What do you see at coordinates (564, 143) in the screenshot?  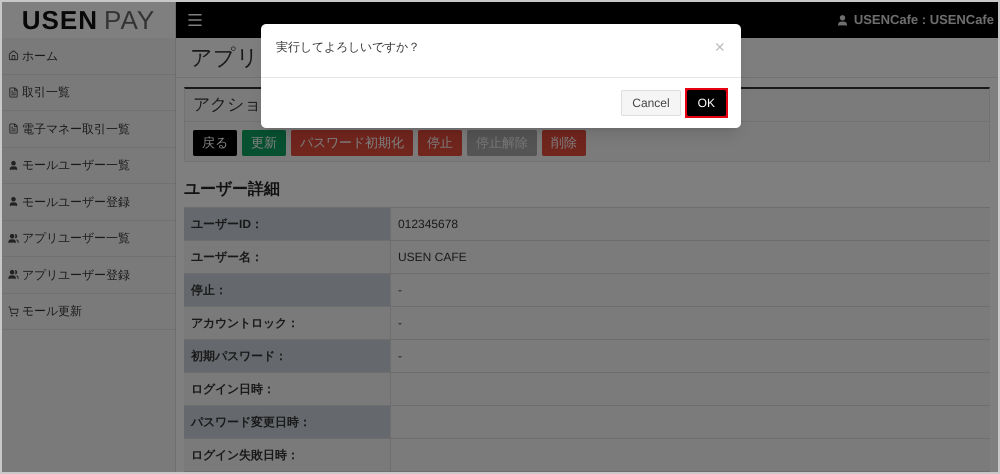 I see `action-button: 削除` at bounding box center [564, 143].